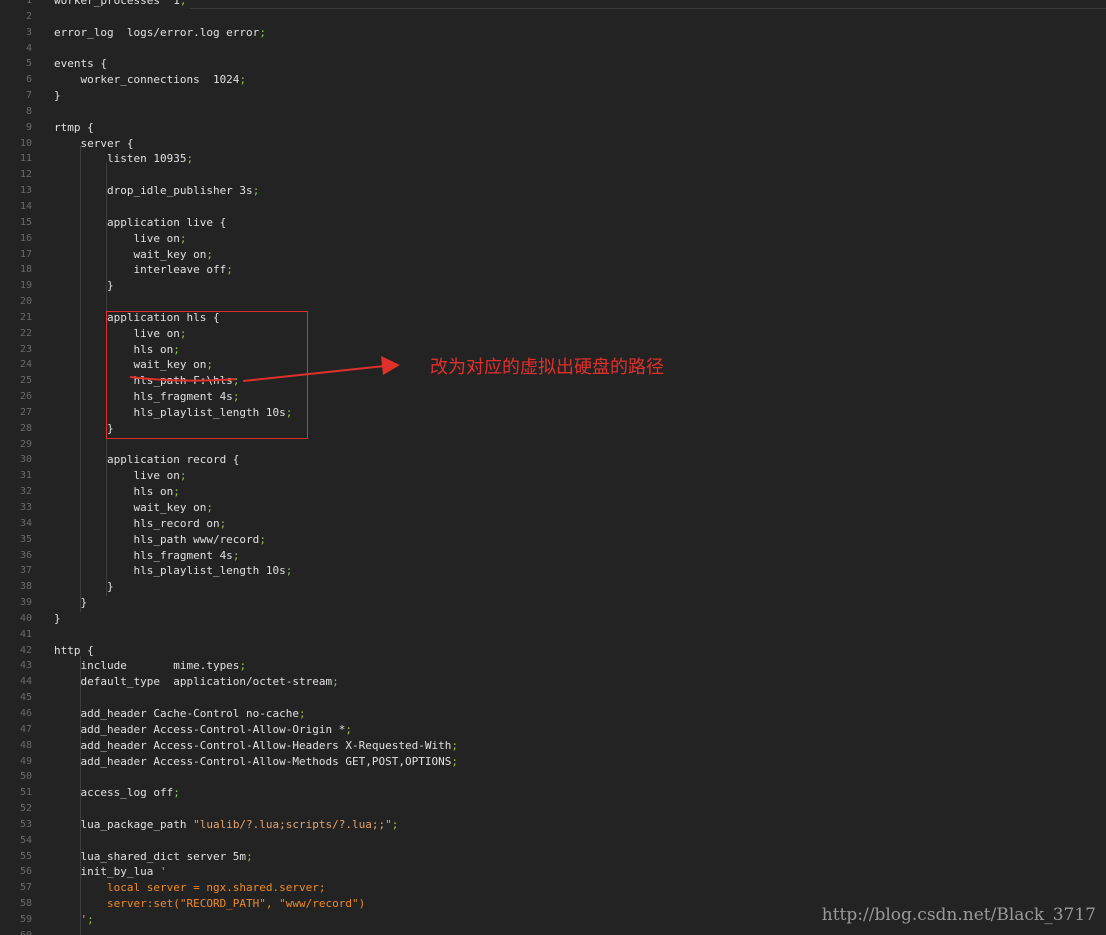 This screenshot has width=1106, height=935. I want to click on code-token: access_log off, so click(114, 793).